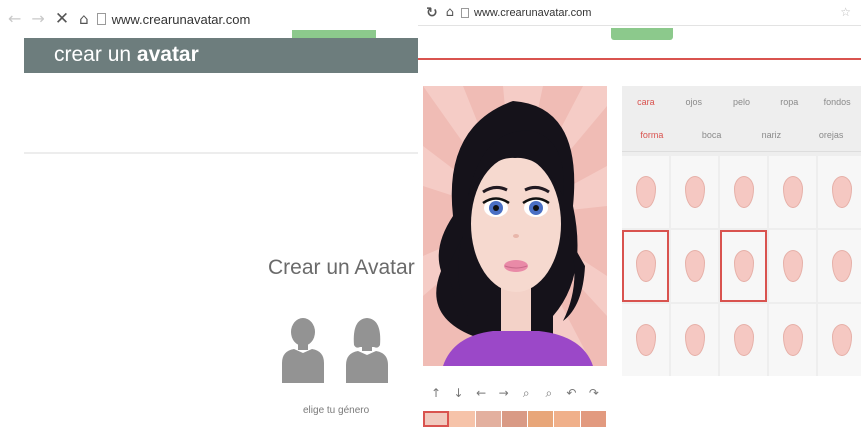 The width and height of the screenshot is (861, 427). What do you see at coordinates (504, 395) in the screenshot?
I see `right-arrow-icon: →` at bounding box center [504, 395].